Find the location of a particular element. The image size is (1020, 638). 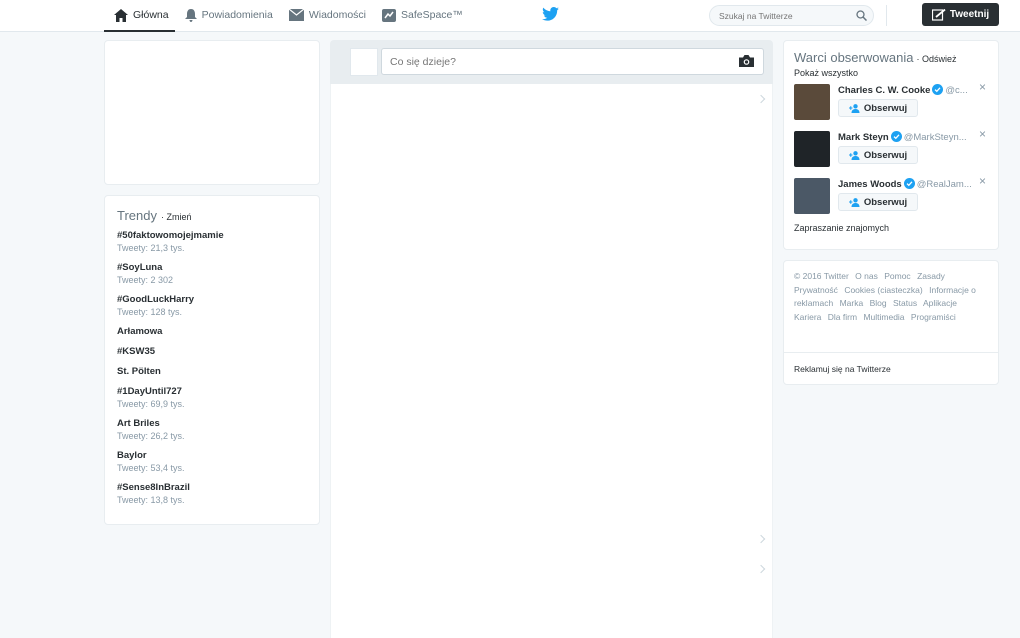

trend-item: Art Briles Tweety: 26,2 tys. is located at coordinates (212, 429).